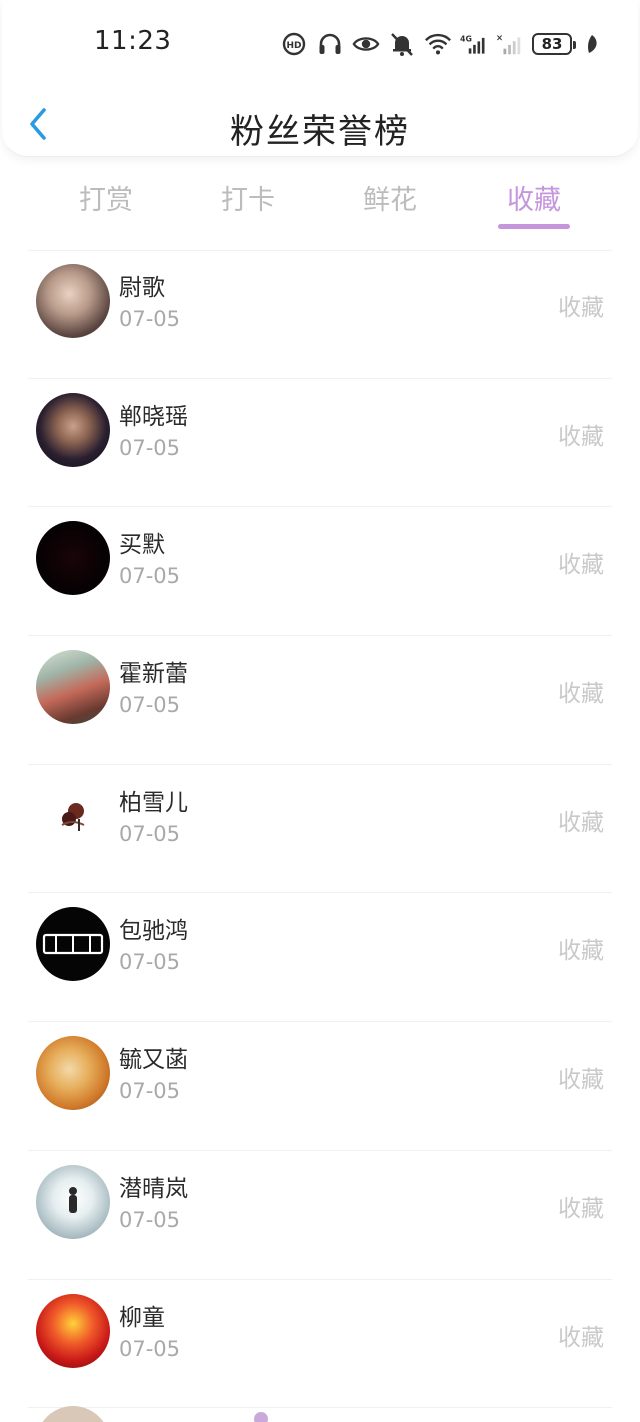  I want to click on hd-call-icon: HD, so click(294, 44).